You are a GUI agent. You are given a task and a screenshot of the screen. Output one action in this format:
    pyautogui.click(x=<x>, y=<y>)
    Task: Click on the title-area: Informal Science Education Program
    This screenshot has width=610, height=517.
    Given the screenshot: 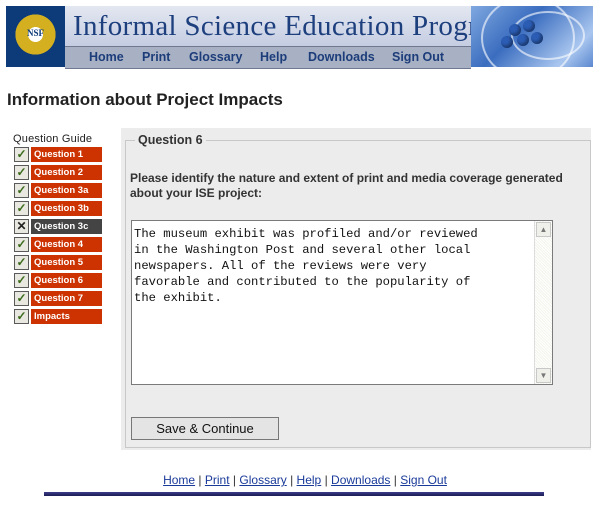 What is the action you would take?
    pyautogui.click(x=289, y=26)
    